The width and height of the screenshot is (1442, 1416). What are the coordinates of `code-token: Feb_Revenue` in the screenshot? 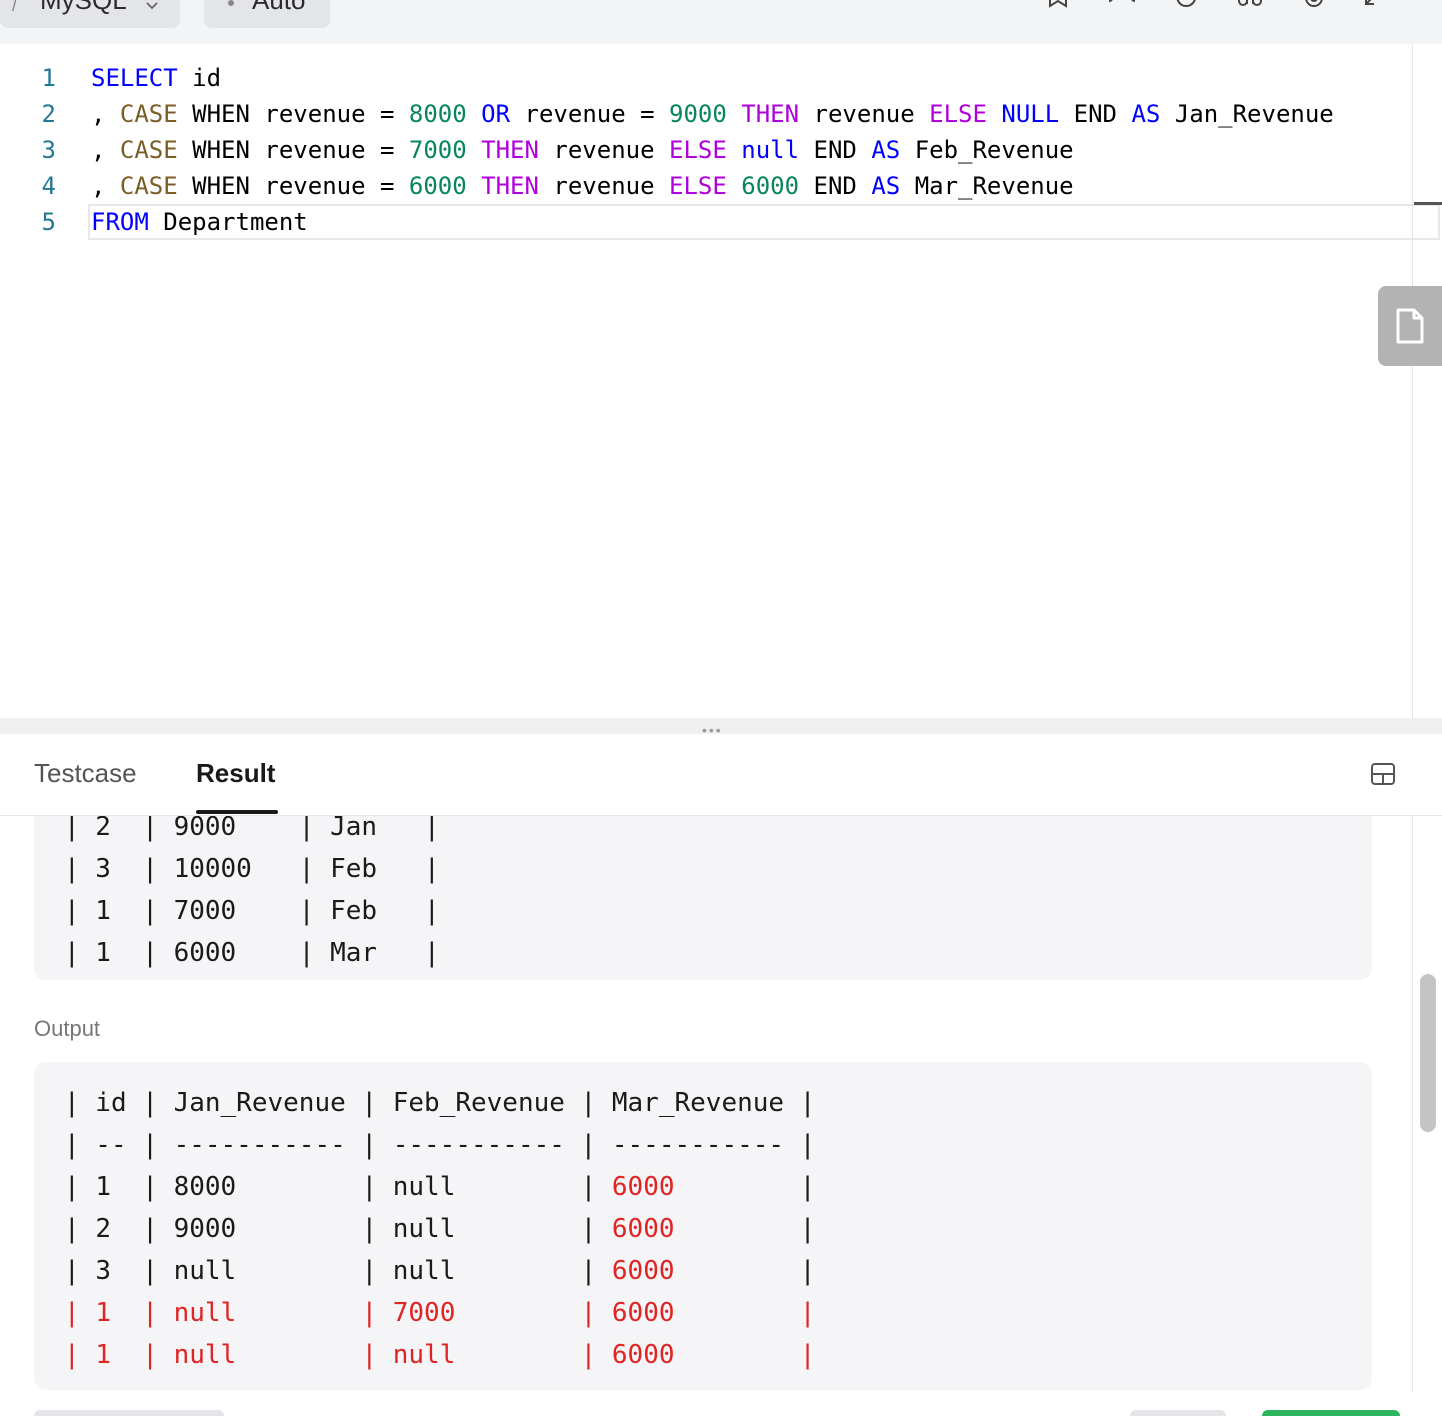 It's located at (994, 150).